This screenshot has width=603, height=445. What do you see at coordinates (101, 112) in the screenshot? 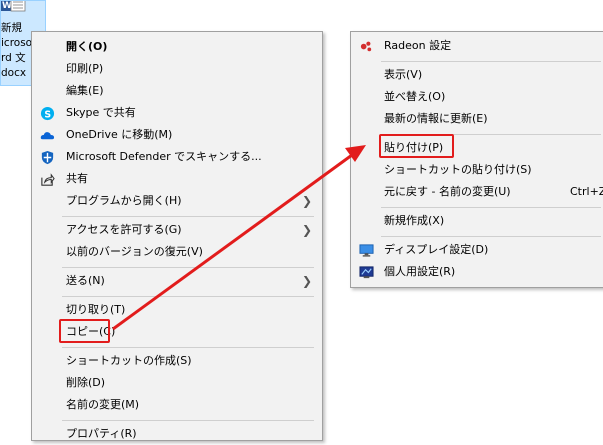
I see `menu-item-label: Skype で共有` at bounding box center [101, 112].